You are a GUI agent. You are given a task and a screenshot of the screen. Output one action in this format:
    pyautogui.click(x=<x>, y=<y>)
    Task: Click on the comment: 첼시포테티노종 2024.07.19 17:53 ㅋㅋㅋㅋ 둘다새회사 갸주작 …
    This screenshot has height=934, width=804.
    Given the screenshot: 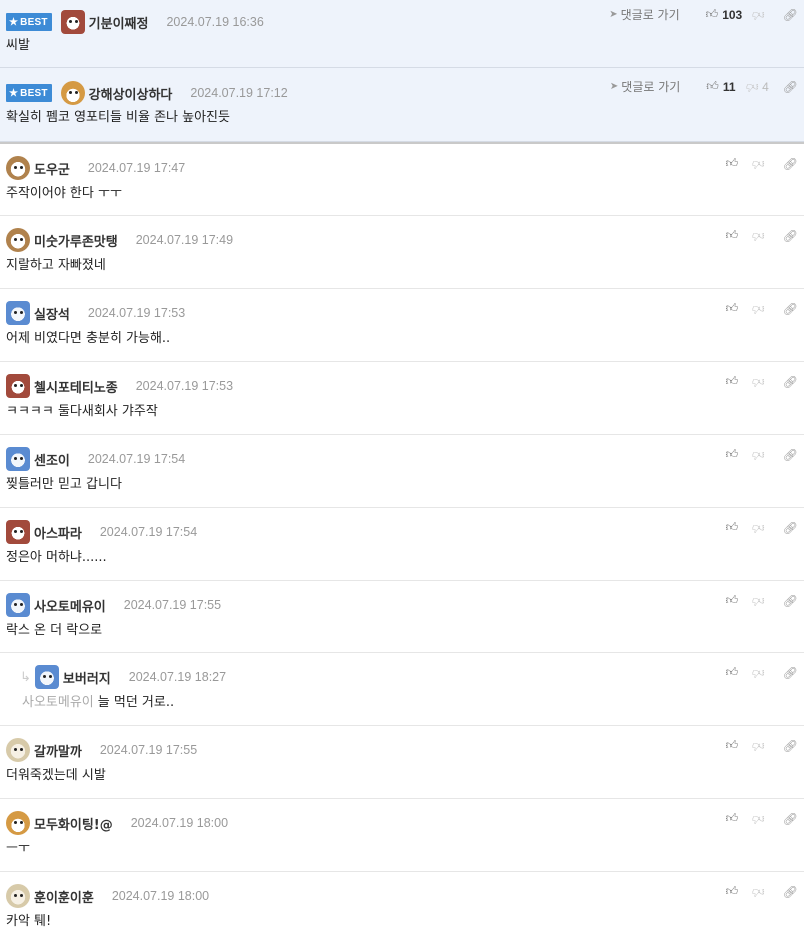 What is the action you would take?
    pyautogui.click(x=402, y=398)
    